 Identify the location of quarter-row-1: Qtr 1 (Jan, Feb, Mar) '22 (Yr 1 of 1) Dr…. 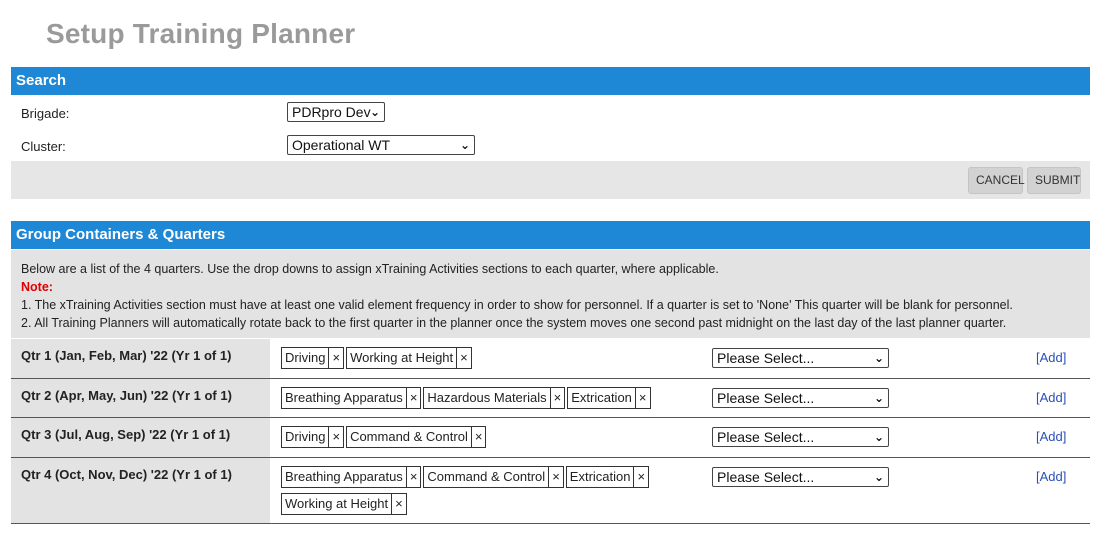
(550, 359).